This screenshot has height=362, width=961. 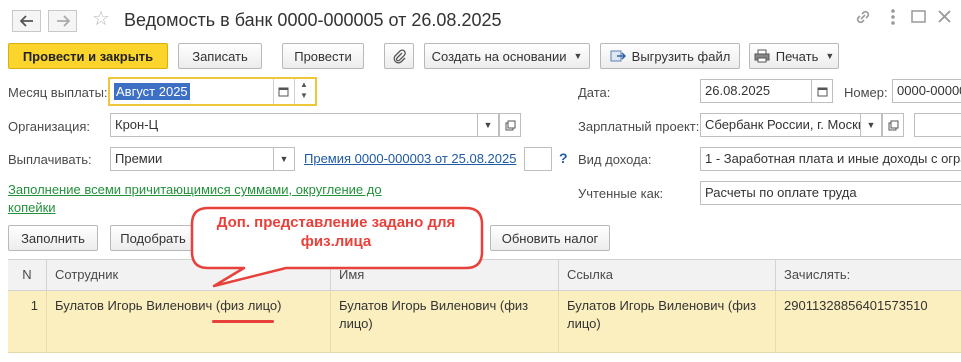 I want to click on arrow-right-icon, so click(x=63, y=21).